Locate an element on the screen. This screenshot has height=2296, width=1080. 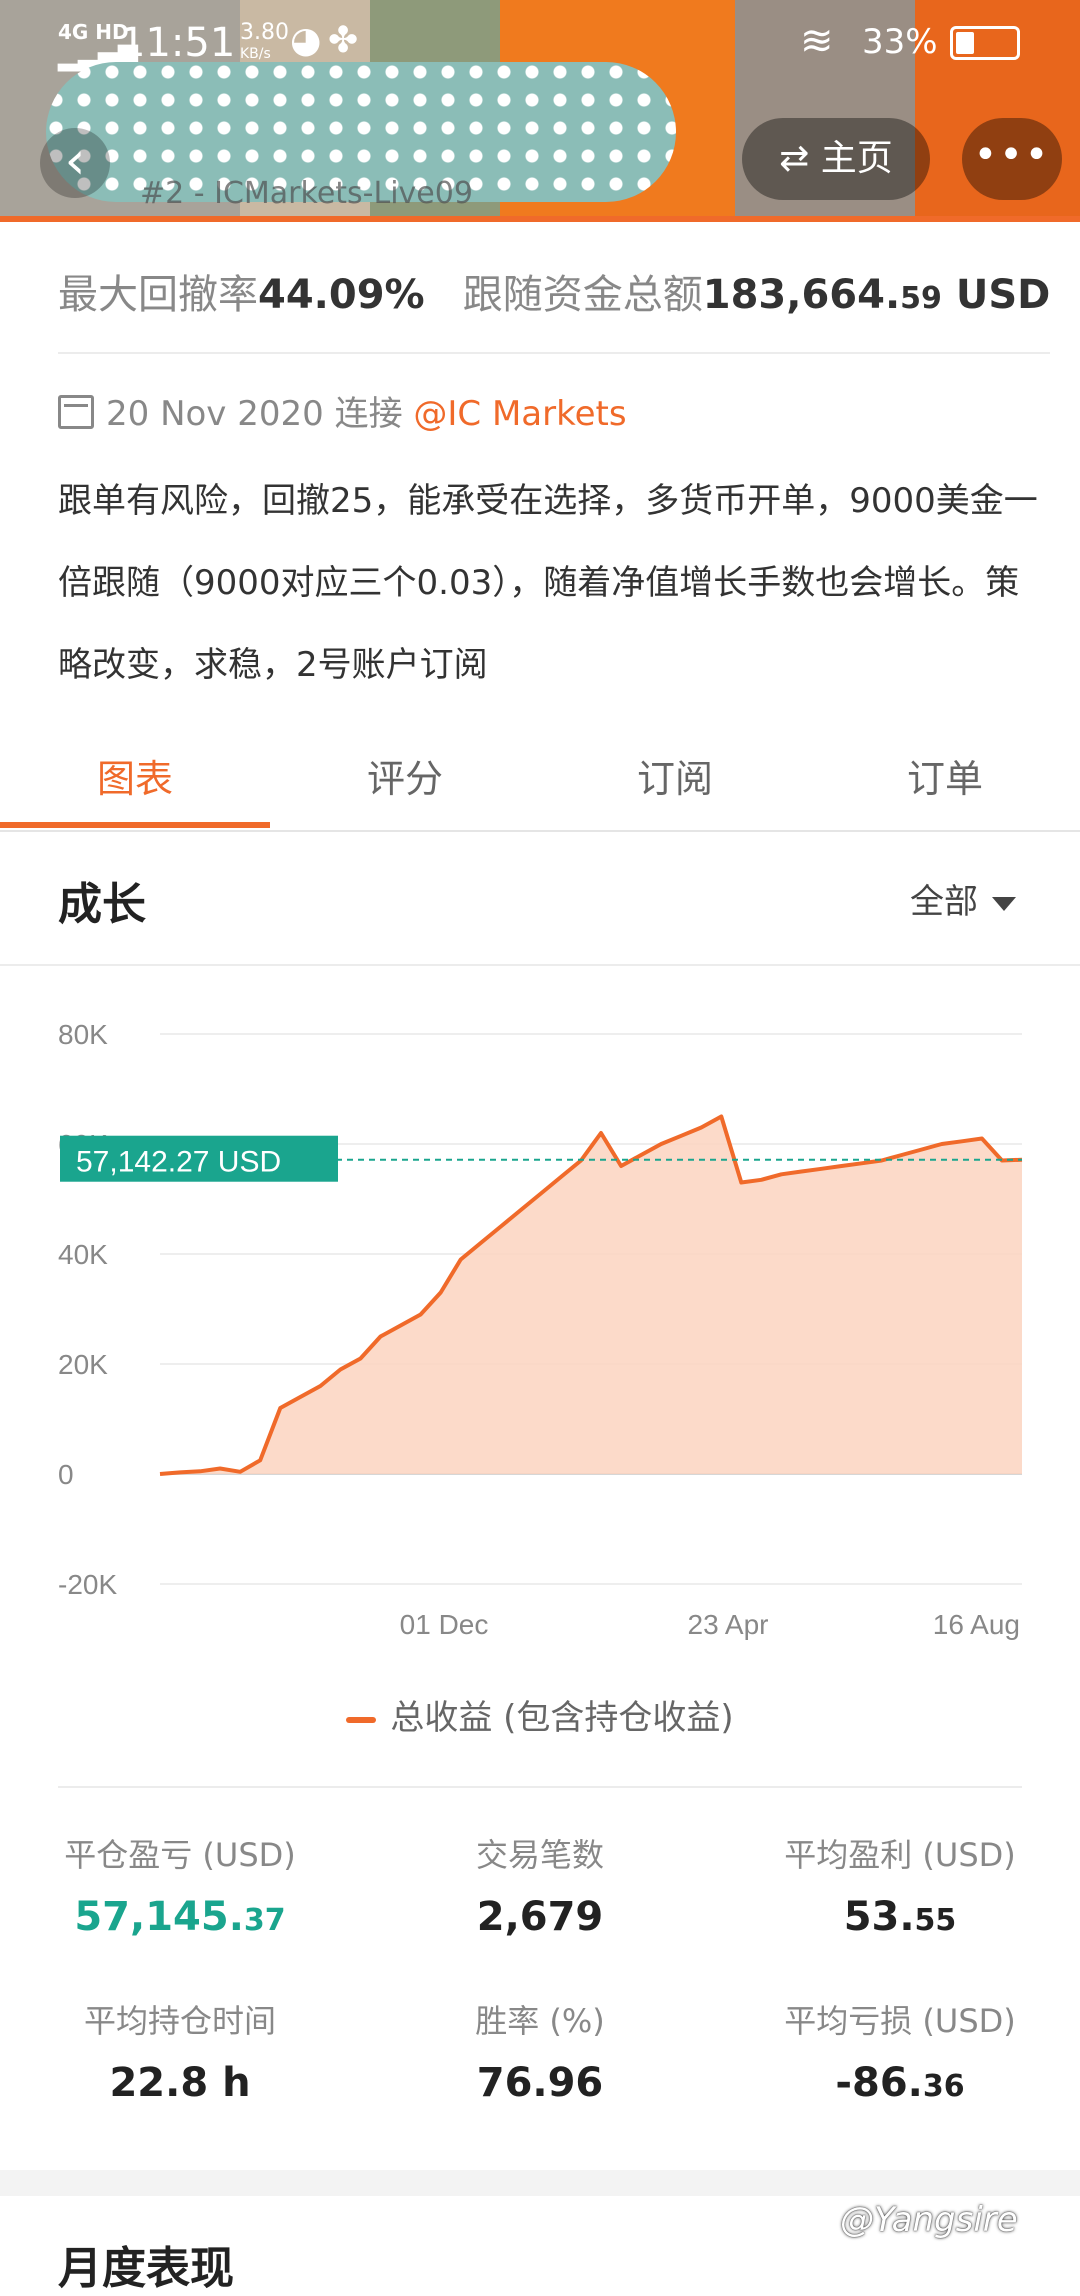
broker-link: @IC Markets is located at coordinates (519, 414).